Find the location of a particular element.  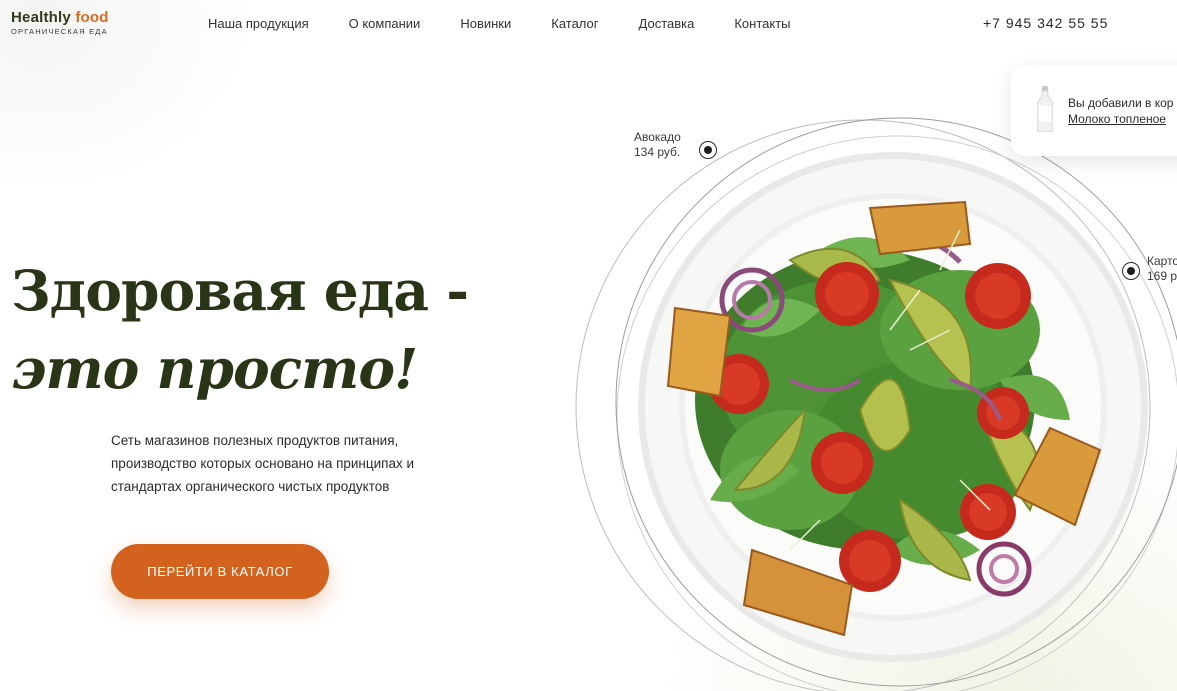

marker-name: Авокадо is located at coordinates (657, 137).